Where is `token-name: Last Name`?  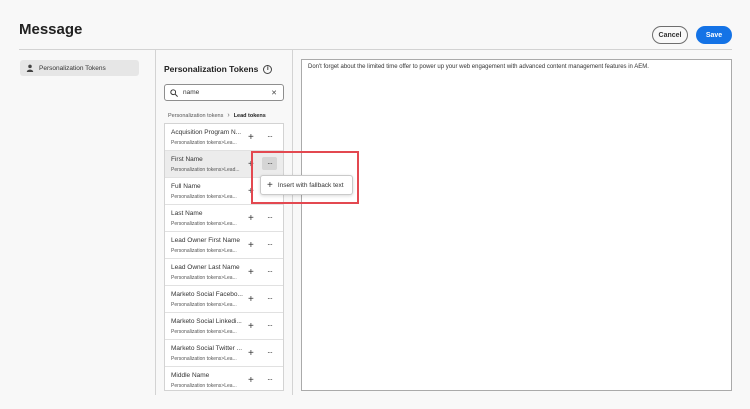 token-name: Last Name is located at coordinates (187, 213).